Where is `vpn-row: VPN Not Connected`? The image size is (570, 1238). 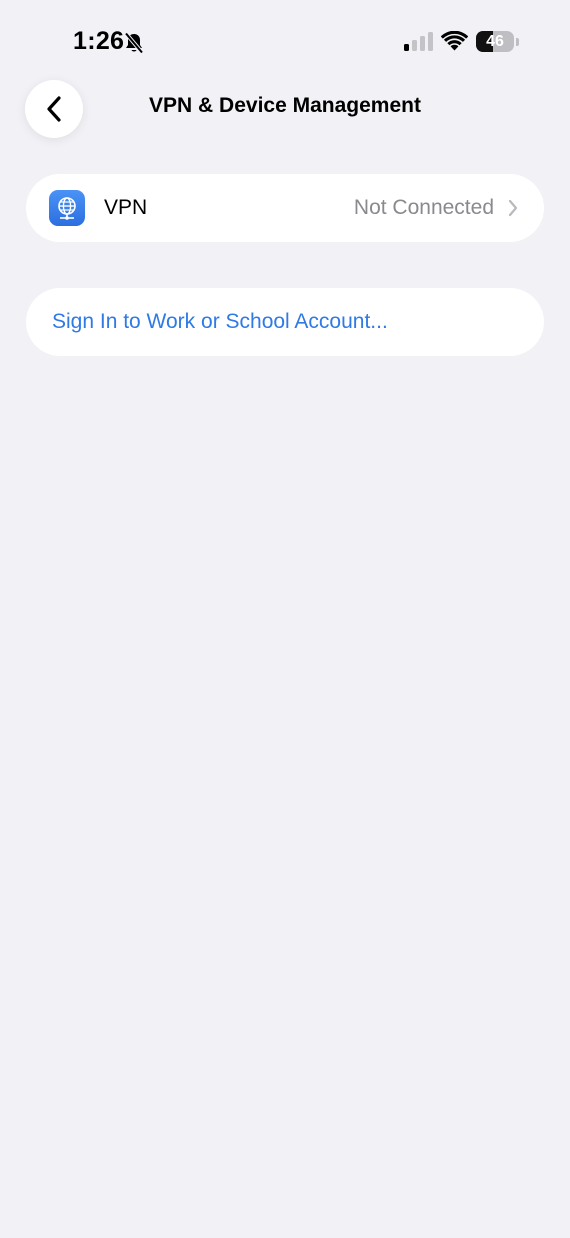 vpn-row: VPN Not Connected is located at coordinates (285, 208).